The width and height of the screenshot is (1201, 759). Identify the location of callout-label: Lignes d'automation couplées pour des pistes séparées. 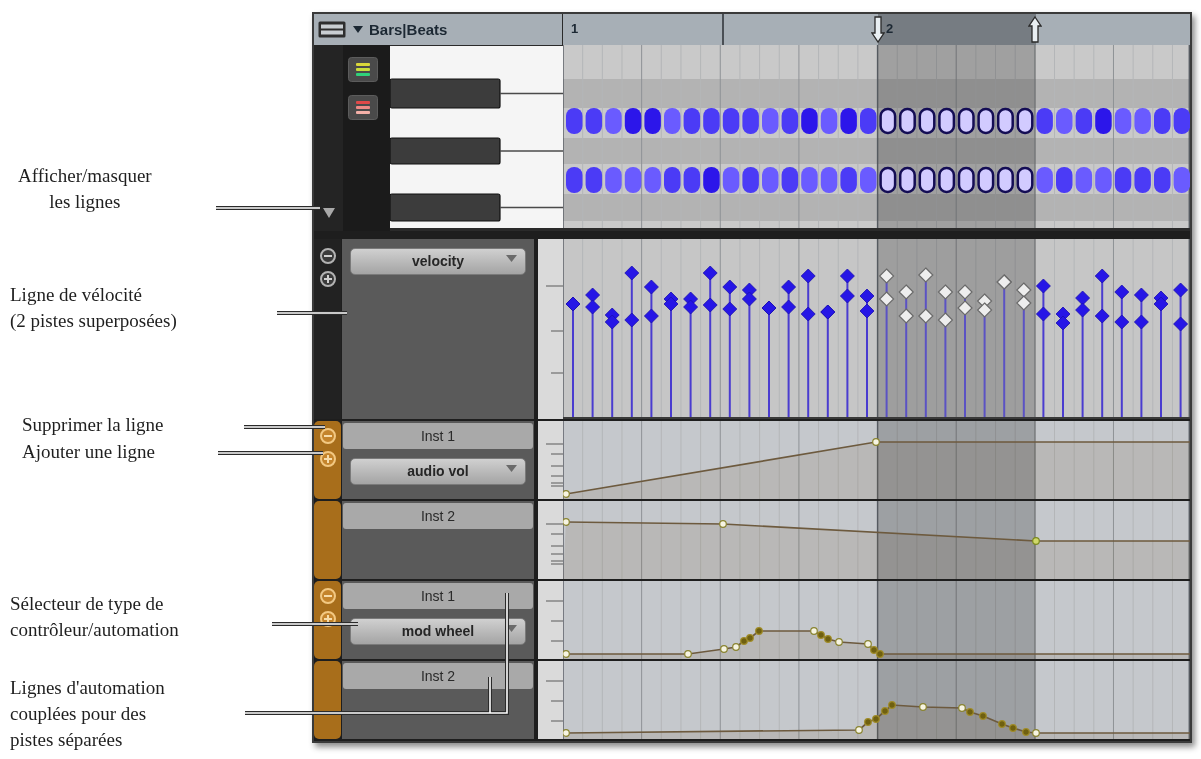
(87, 714).